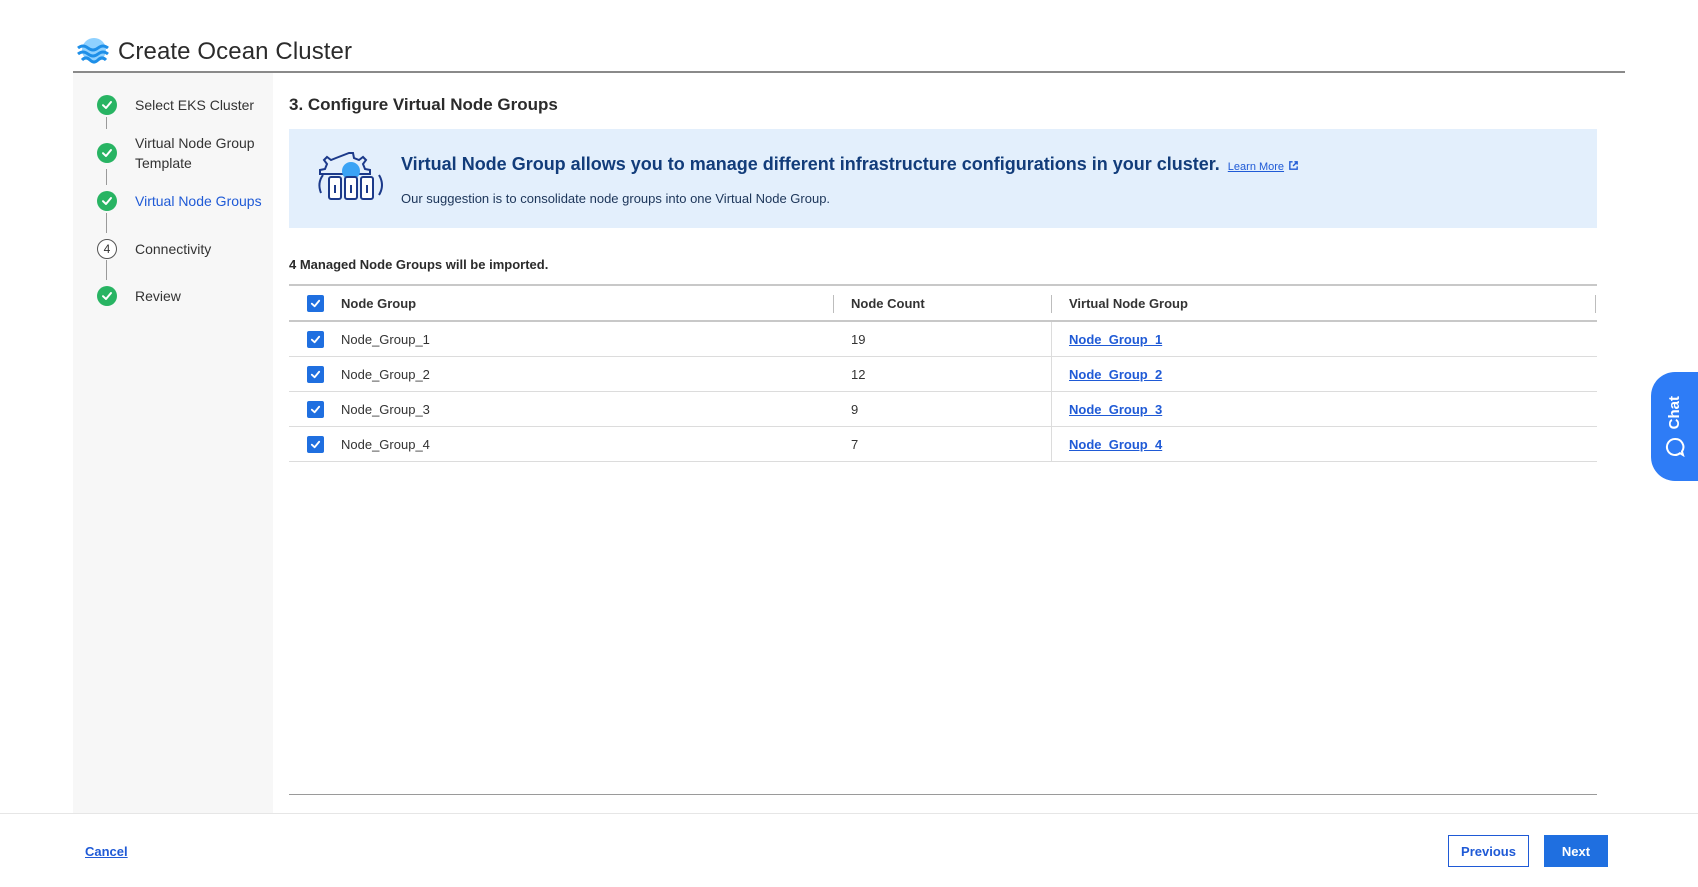 This screenshot has height=887, width=1698. Describe the element at coordinates (1576, 851) in the screenshot. I see `next-button: Next` at that location.